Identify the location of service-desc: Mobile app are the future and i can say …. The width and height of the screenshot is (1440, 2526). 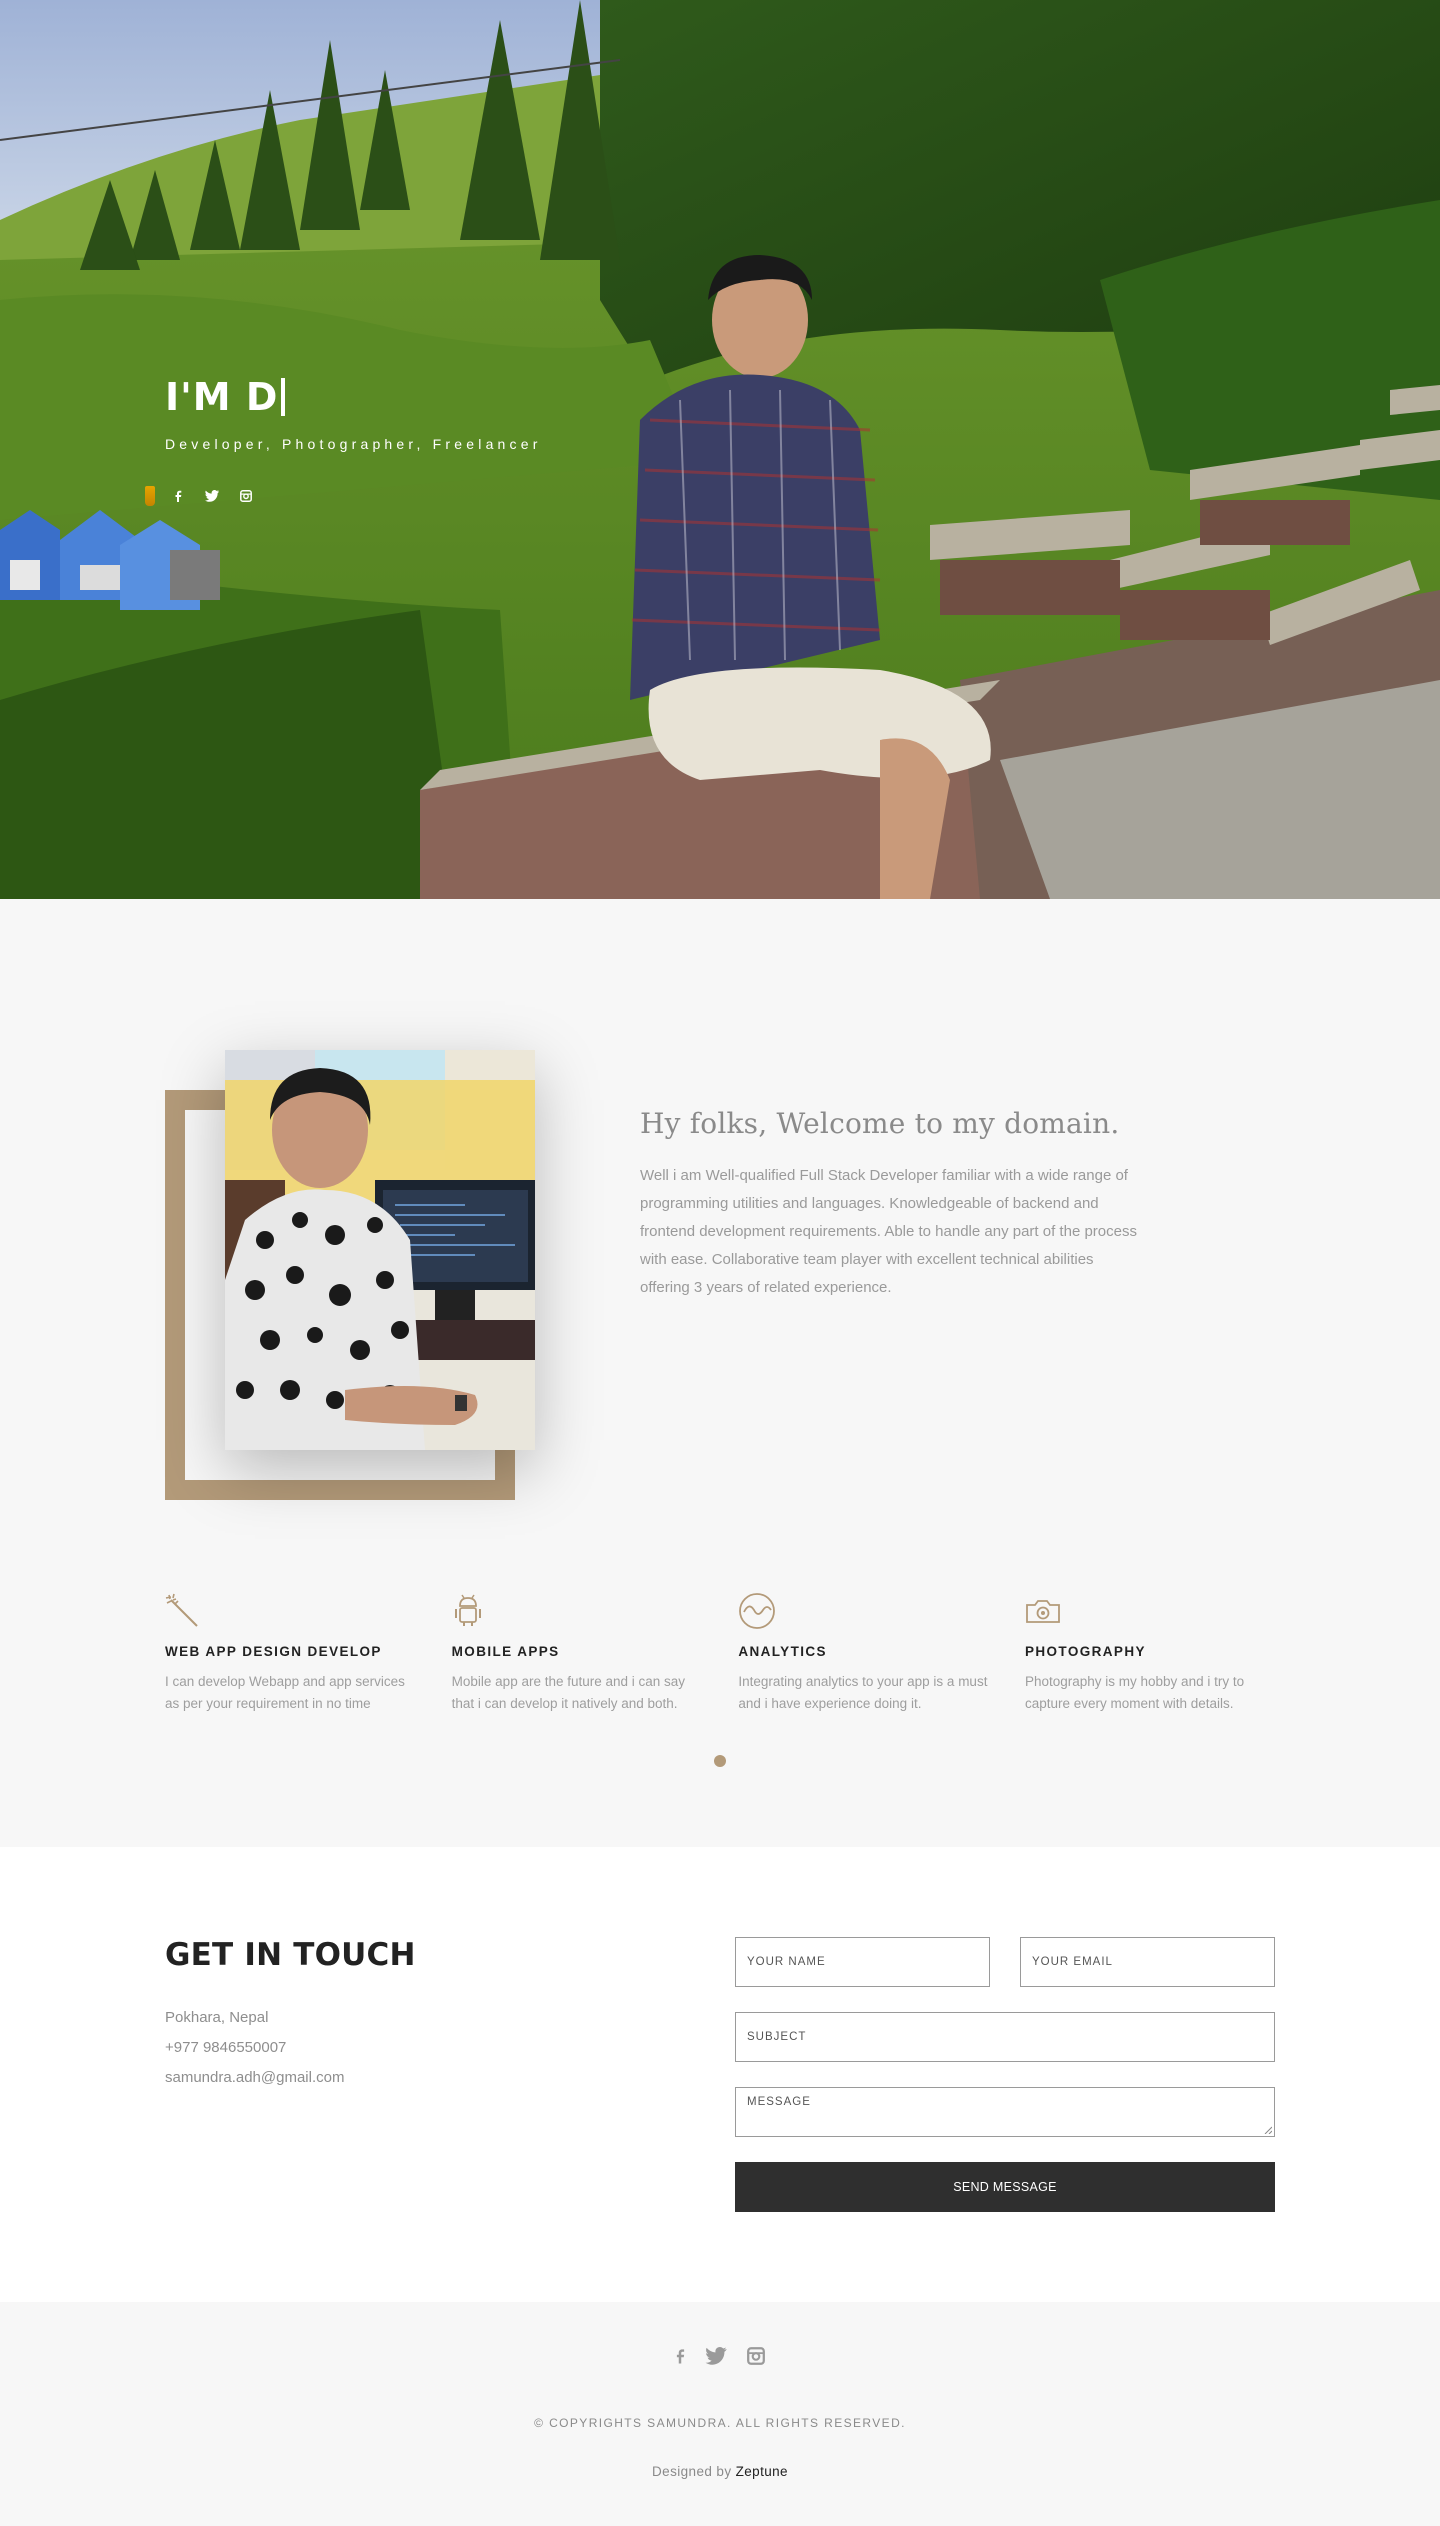
(568, 1692).